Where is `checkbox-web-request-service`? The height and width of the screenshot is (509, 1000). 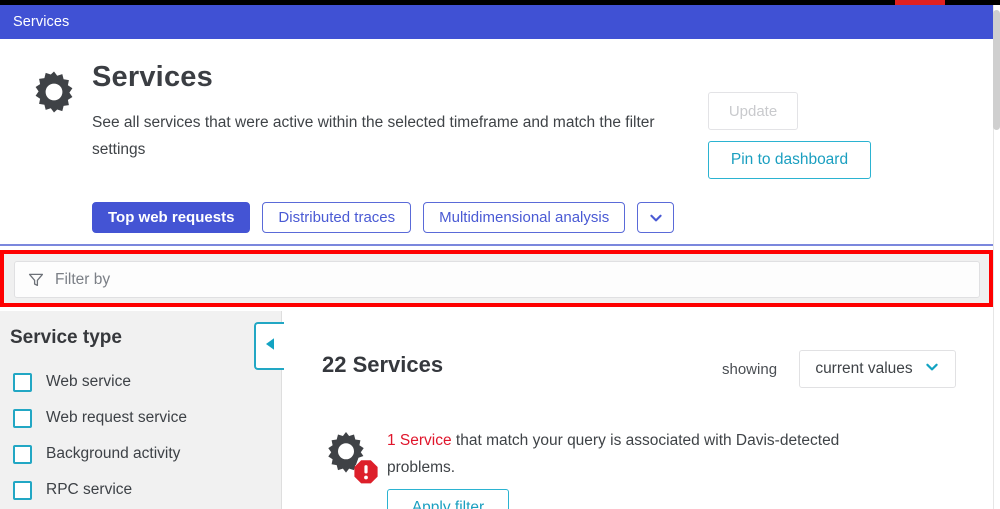 checkbox-web-request-service is located at coordinates (22, 418).